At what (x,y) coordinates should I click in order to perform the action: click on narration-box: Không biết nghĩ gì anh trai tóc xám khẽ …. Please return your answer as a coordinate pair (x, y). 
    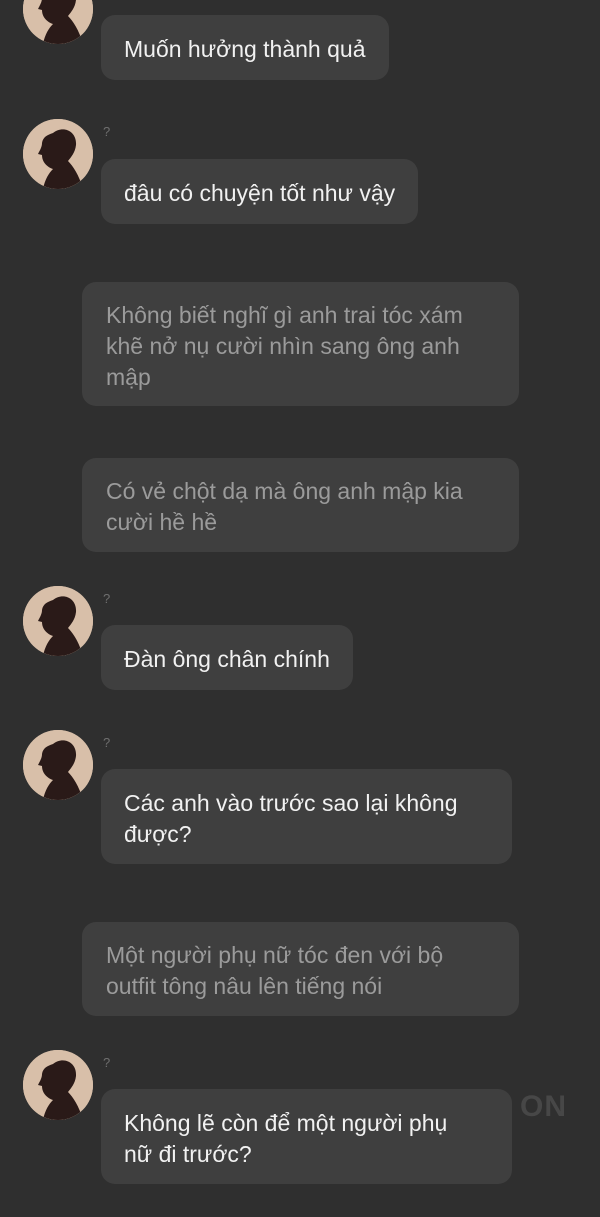
    Looking at the image, I should click on (300, 344).